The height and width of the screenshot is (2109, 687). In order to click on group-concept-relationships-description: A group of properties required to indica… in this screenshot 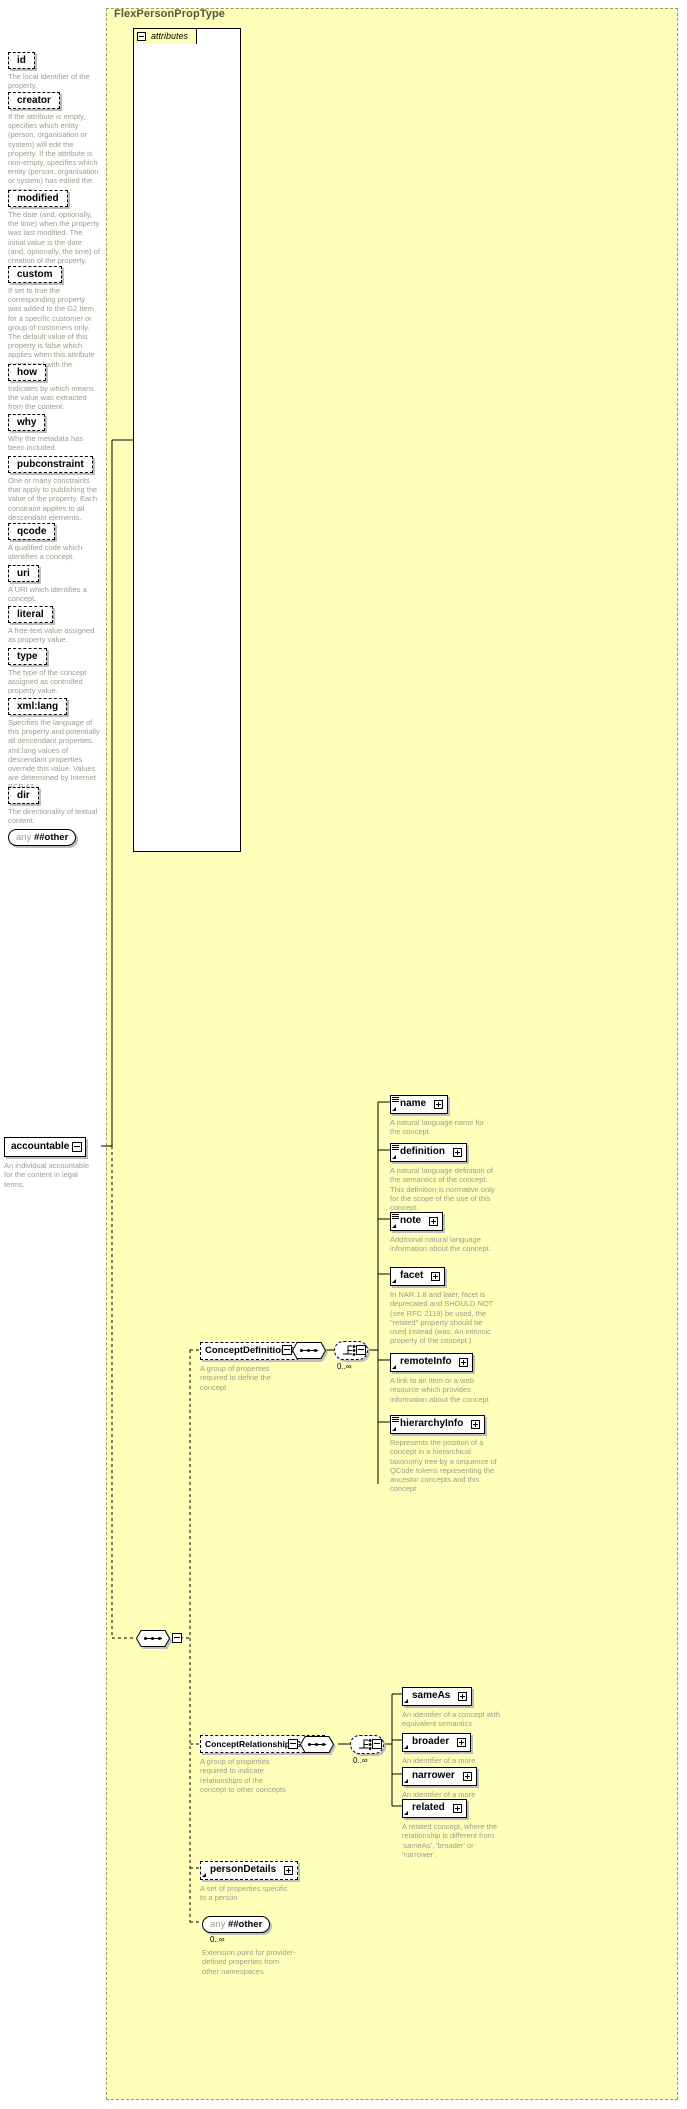, I will do `click(243, 1775)`.